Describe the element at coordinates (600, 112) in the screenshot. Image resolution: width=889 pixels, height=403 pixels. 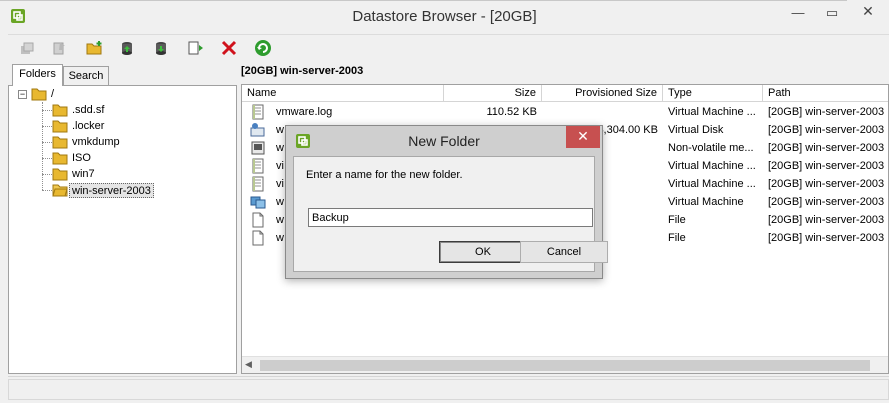
I see `cell-provisioned` at that location.